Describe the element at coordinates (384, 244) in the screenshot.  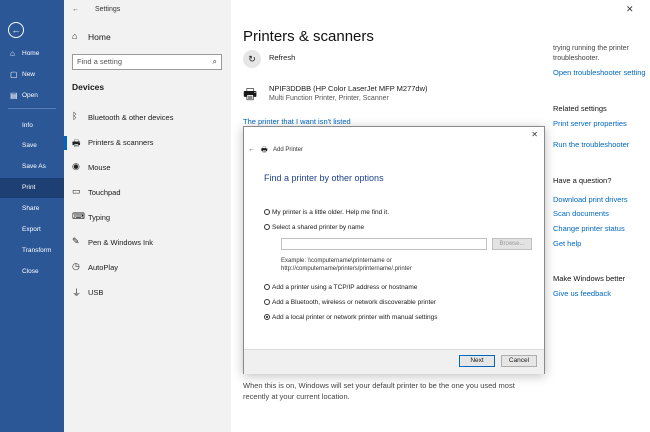
I see `shared-printer-input` at that location.